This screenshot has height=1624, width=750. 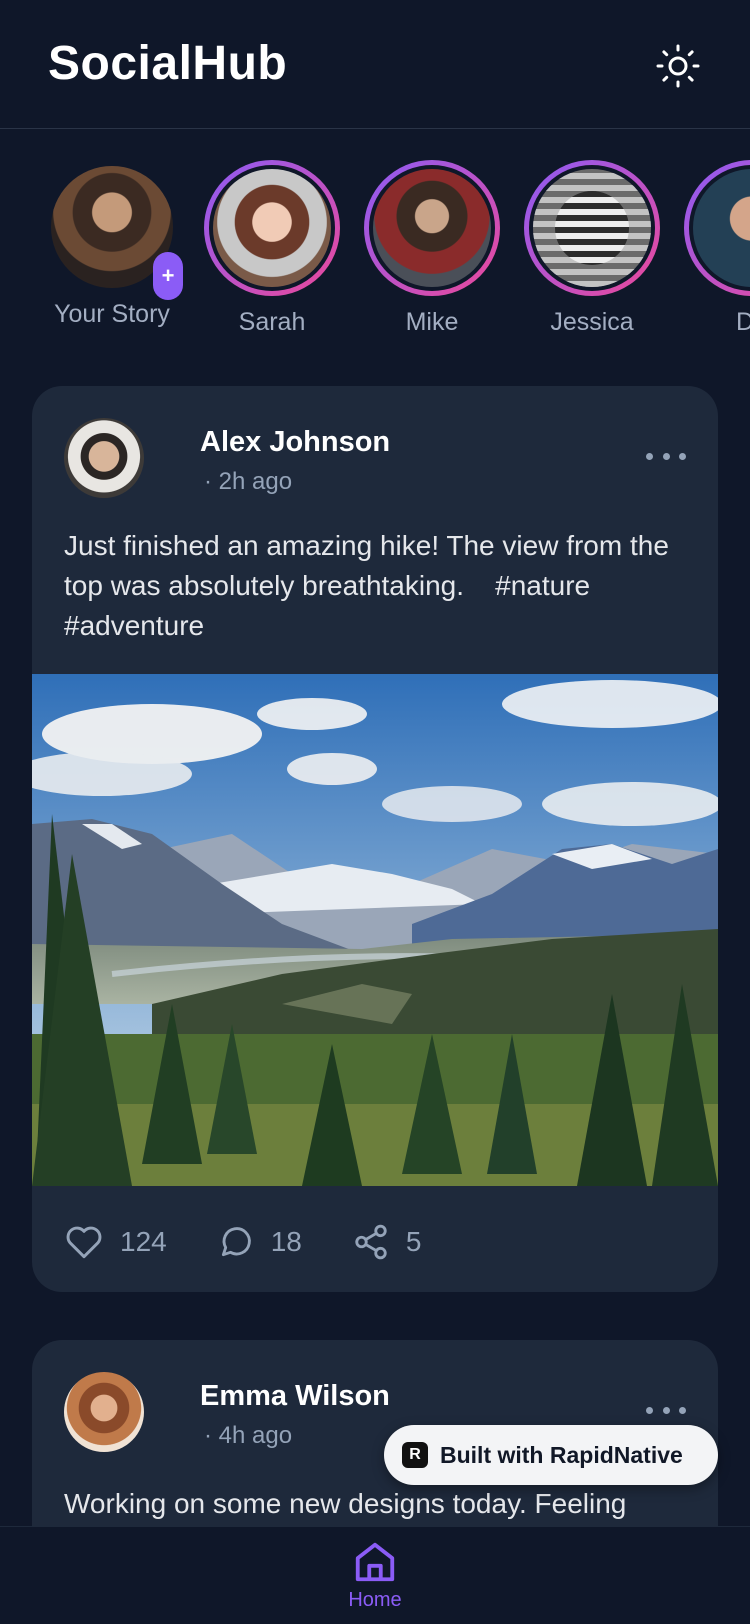 I want to click on your-story-avatar: +, so click(x=117, y=233).